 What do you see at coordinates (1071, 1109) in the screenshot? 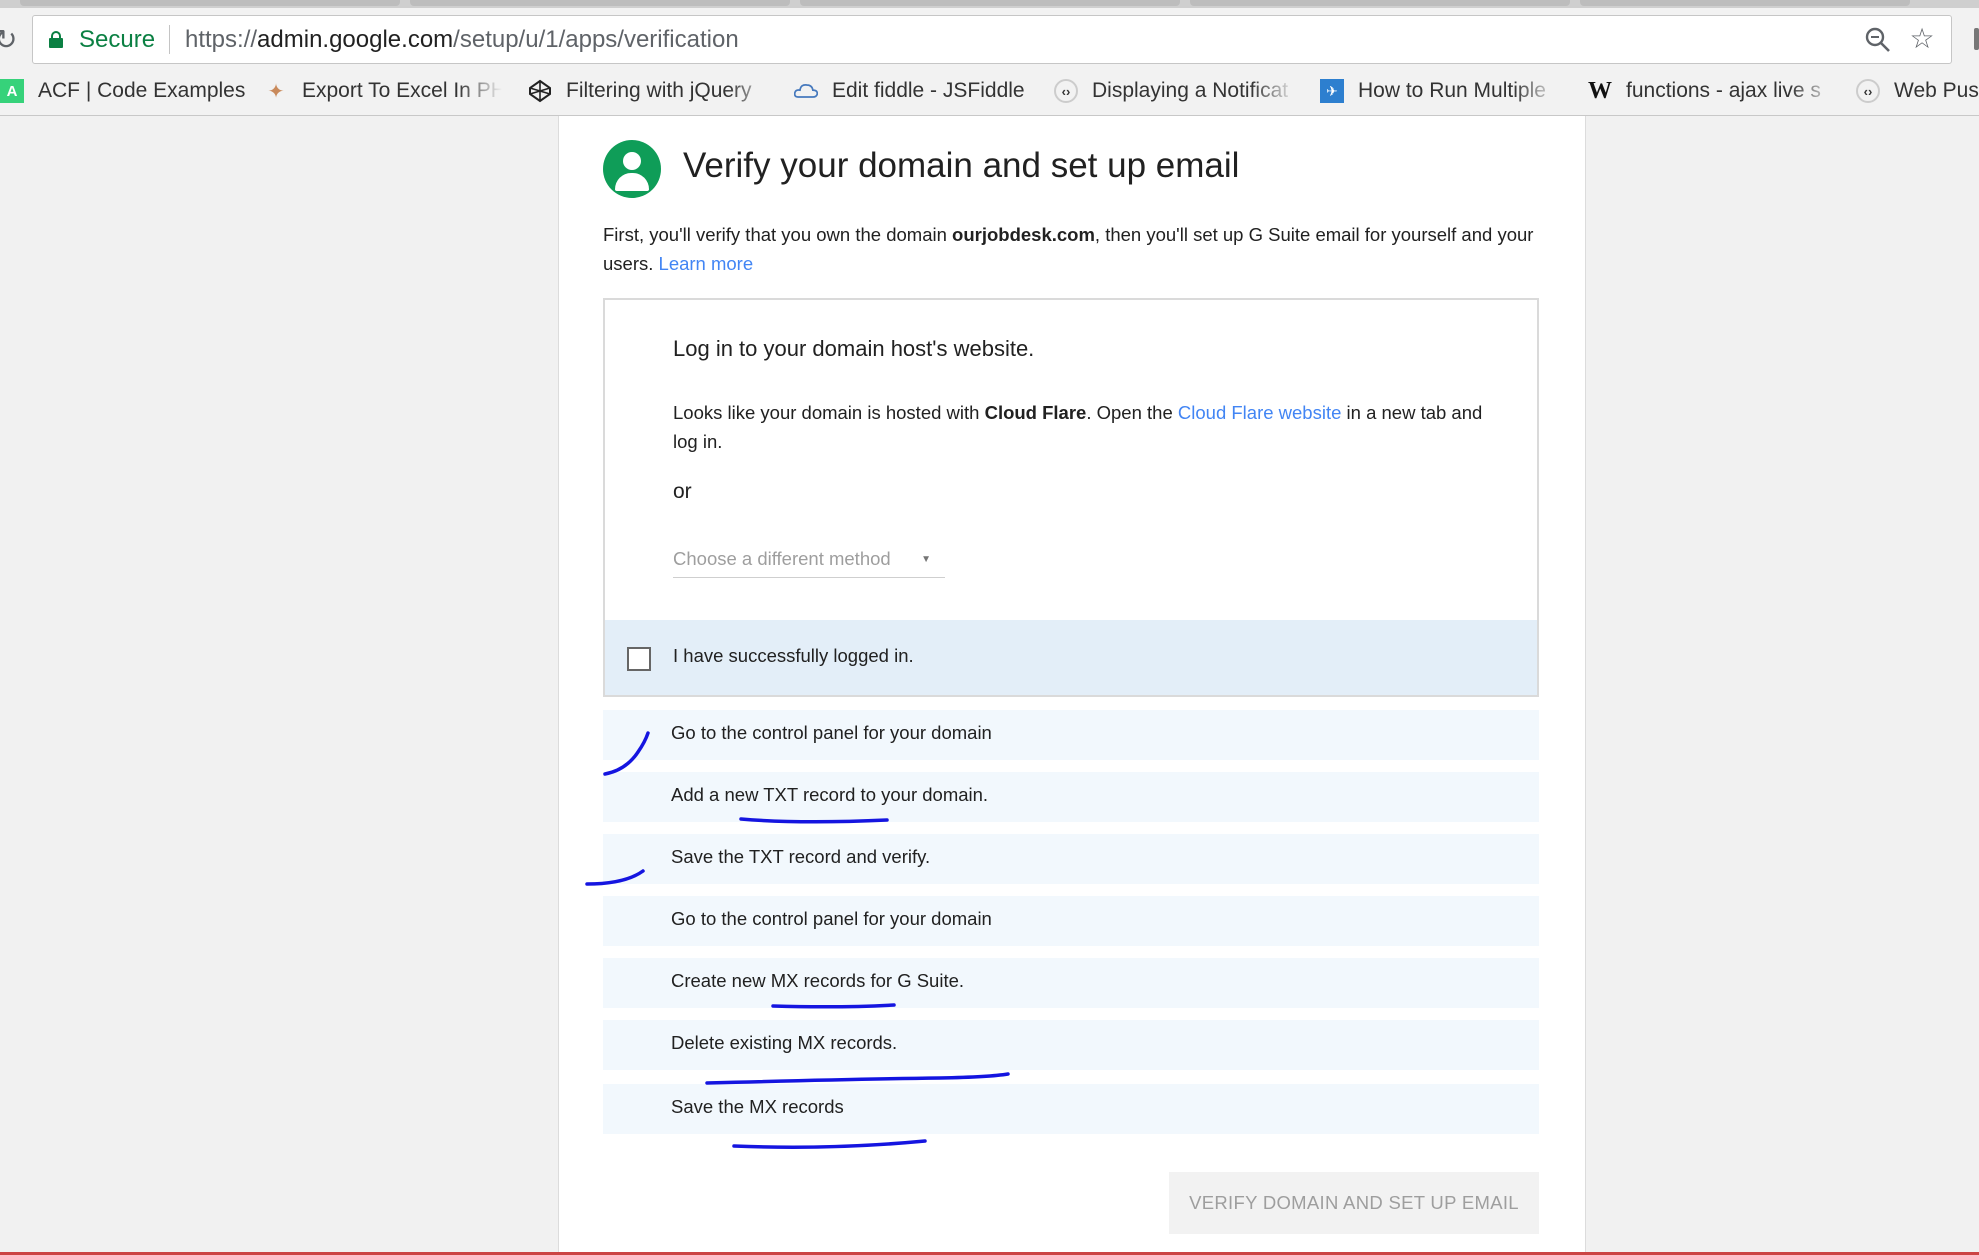
I see `step-item: Save the MX records` at bounding box center [1071, 1109].